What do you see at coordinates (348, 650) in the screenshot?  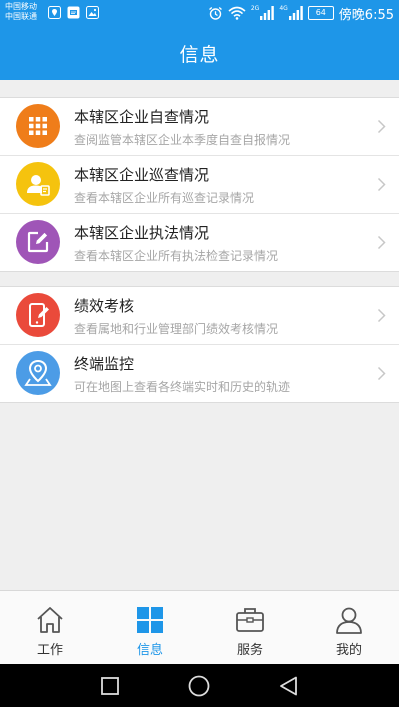 I see `tab-label: 我的` at bounding box center [348, 650].